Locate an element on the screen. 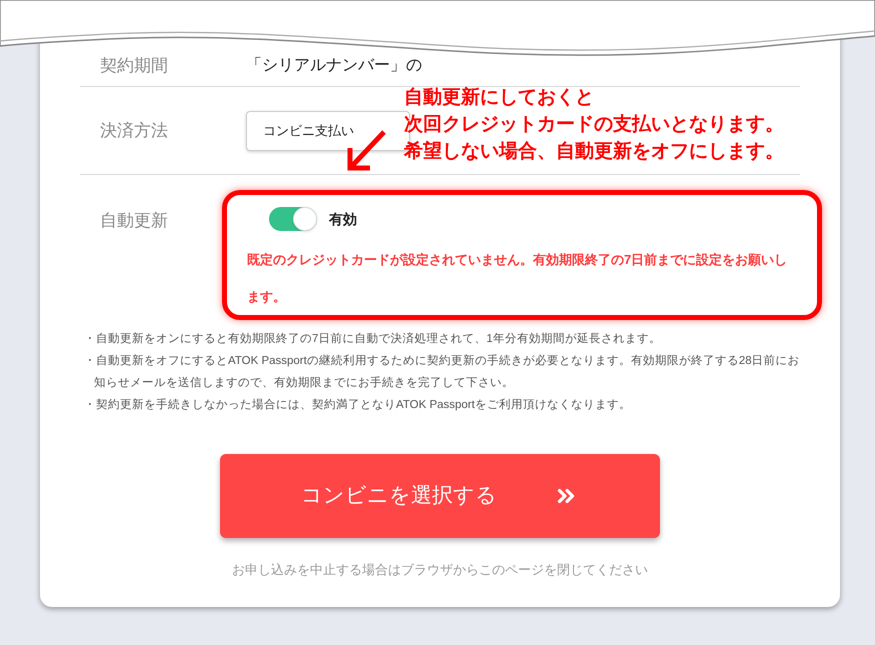 The width and height of the screenshot is (875, 645). footer-note: お申し込みを中止する場合はブラウザからこのページを閉じてください is located at coordinates (440, 570).